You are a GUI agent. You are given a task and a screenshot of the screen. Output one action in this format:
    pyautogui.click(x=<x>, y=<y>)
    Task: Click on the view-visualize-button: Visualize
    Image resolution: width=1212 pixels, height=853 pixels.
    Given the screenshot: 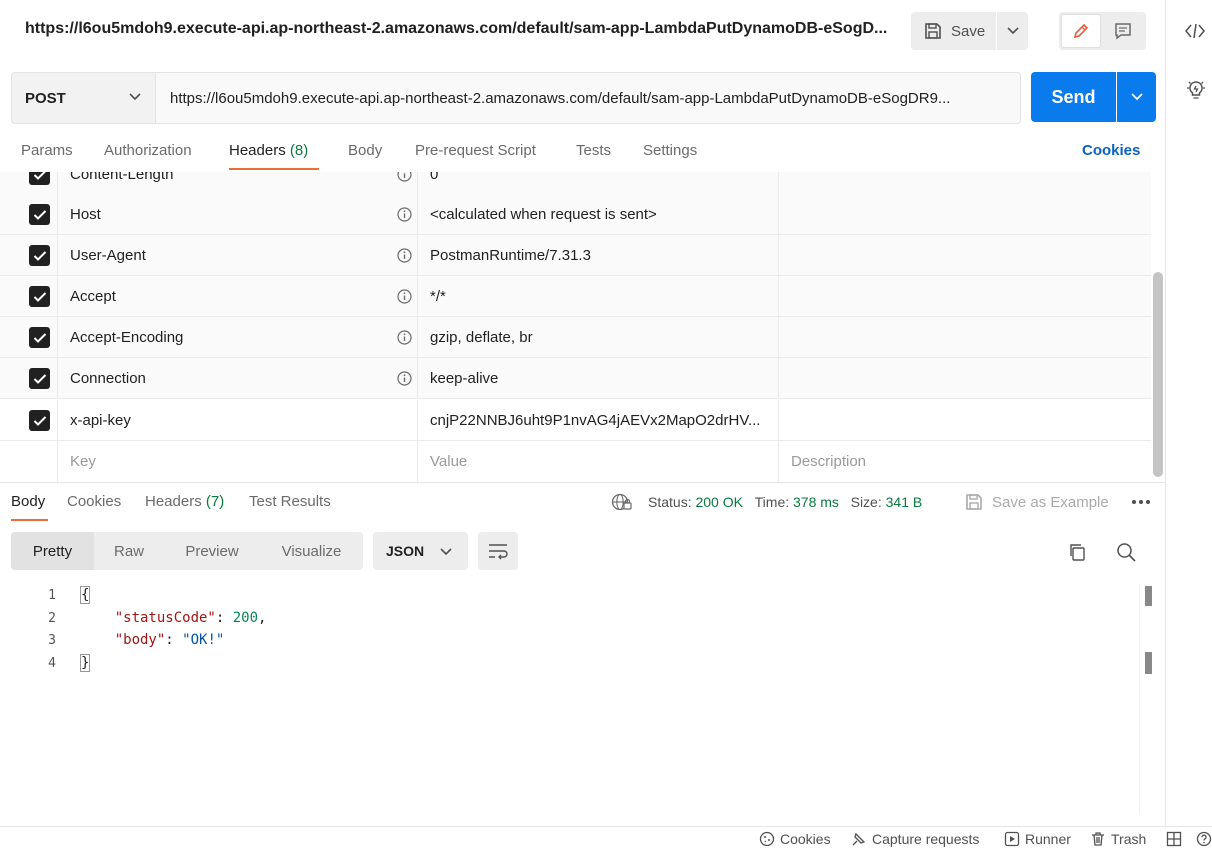 What is the action you would take?
    pyautogui.click(x=311, y=551)
    